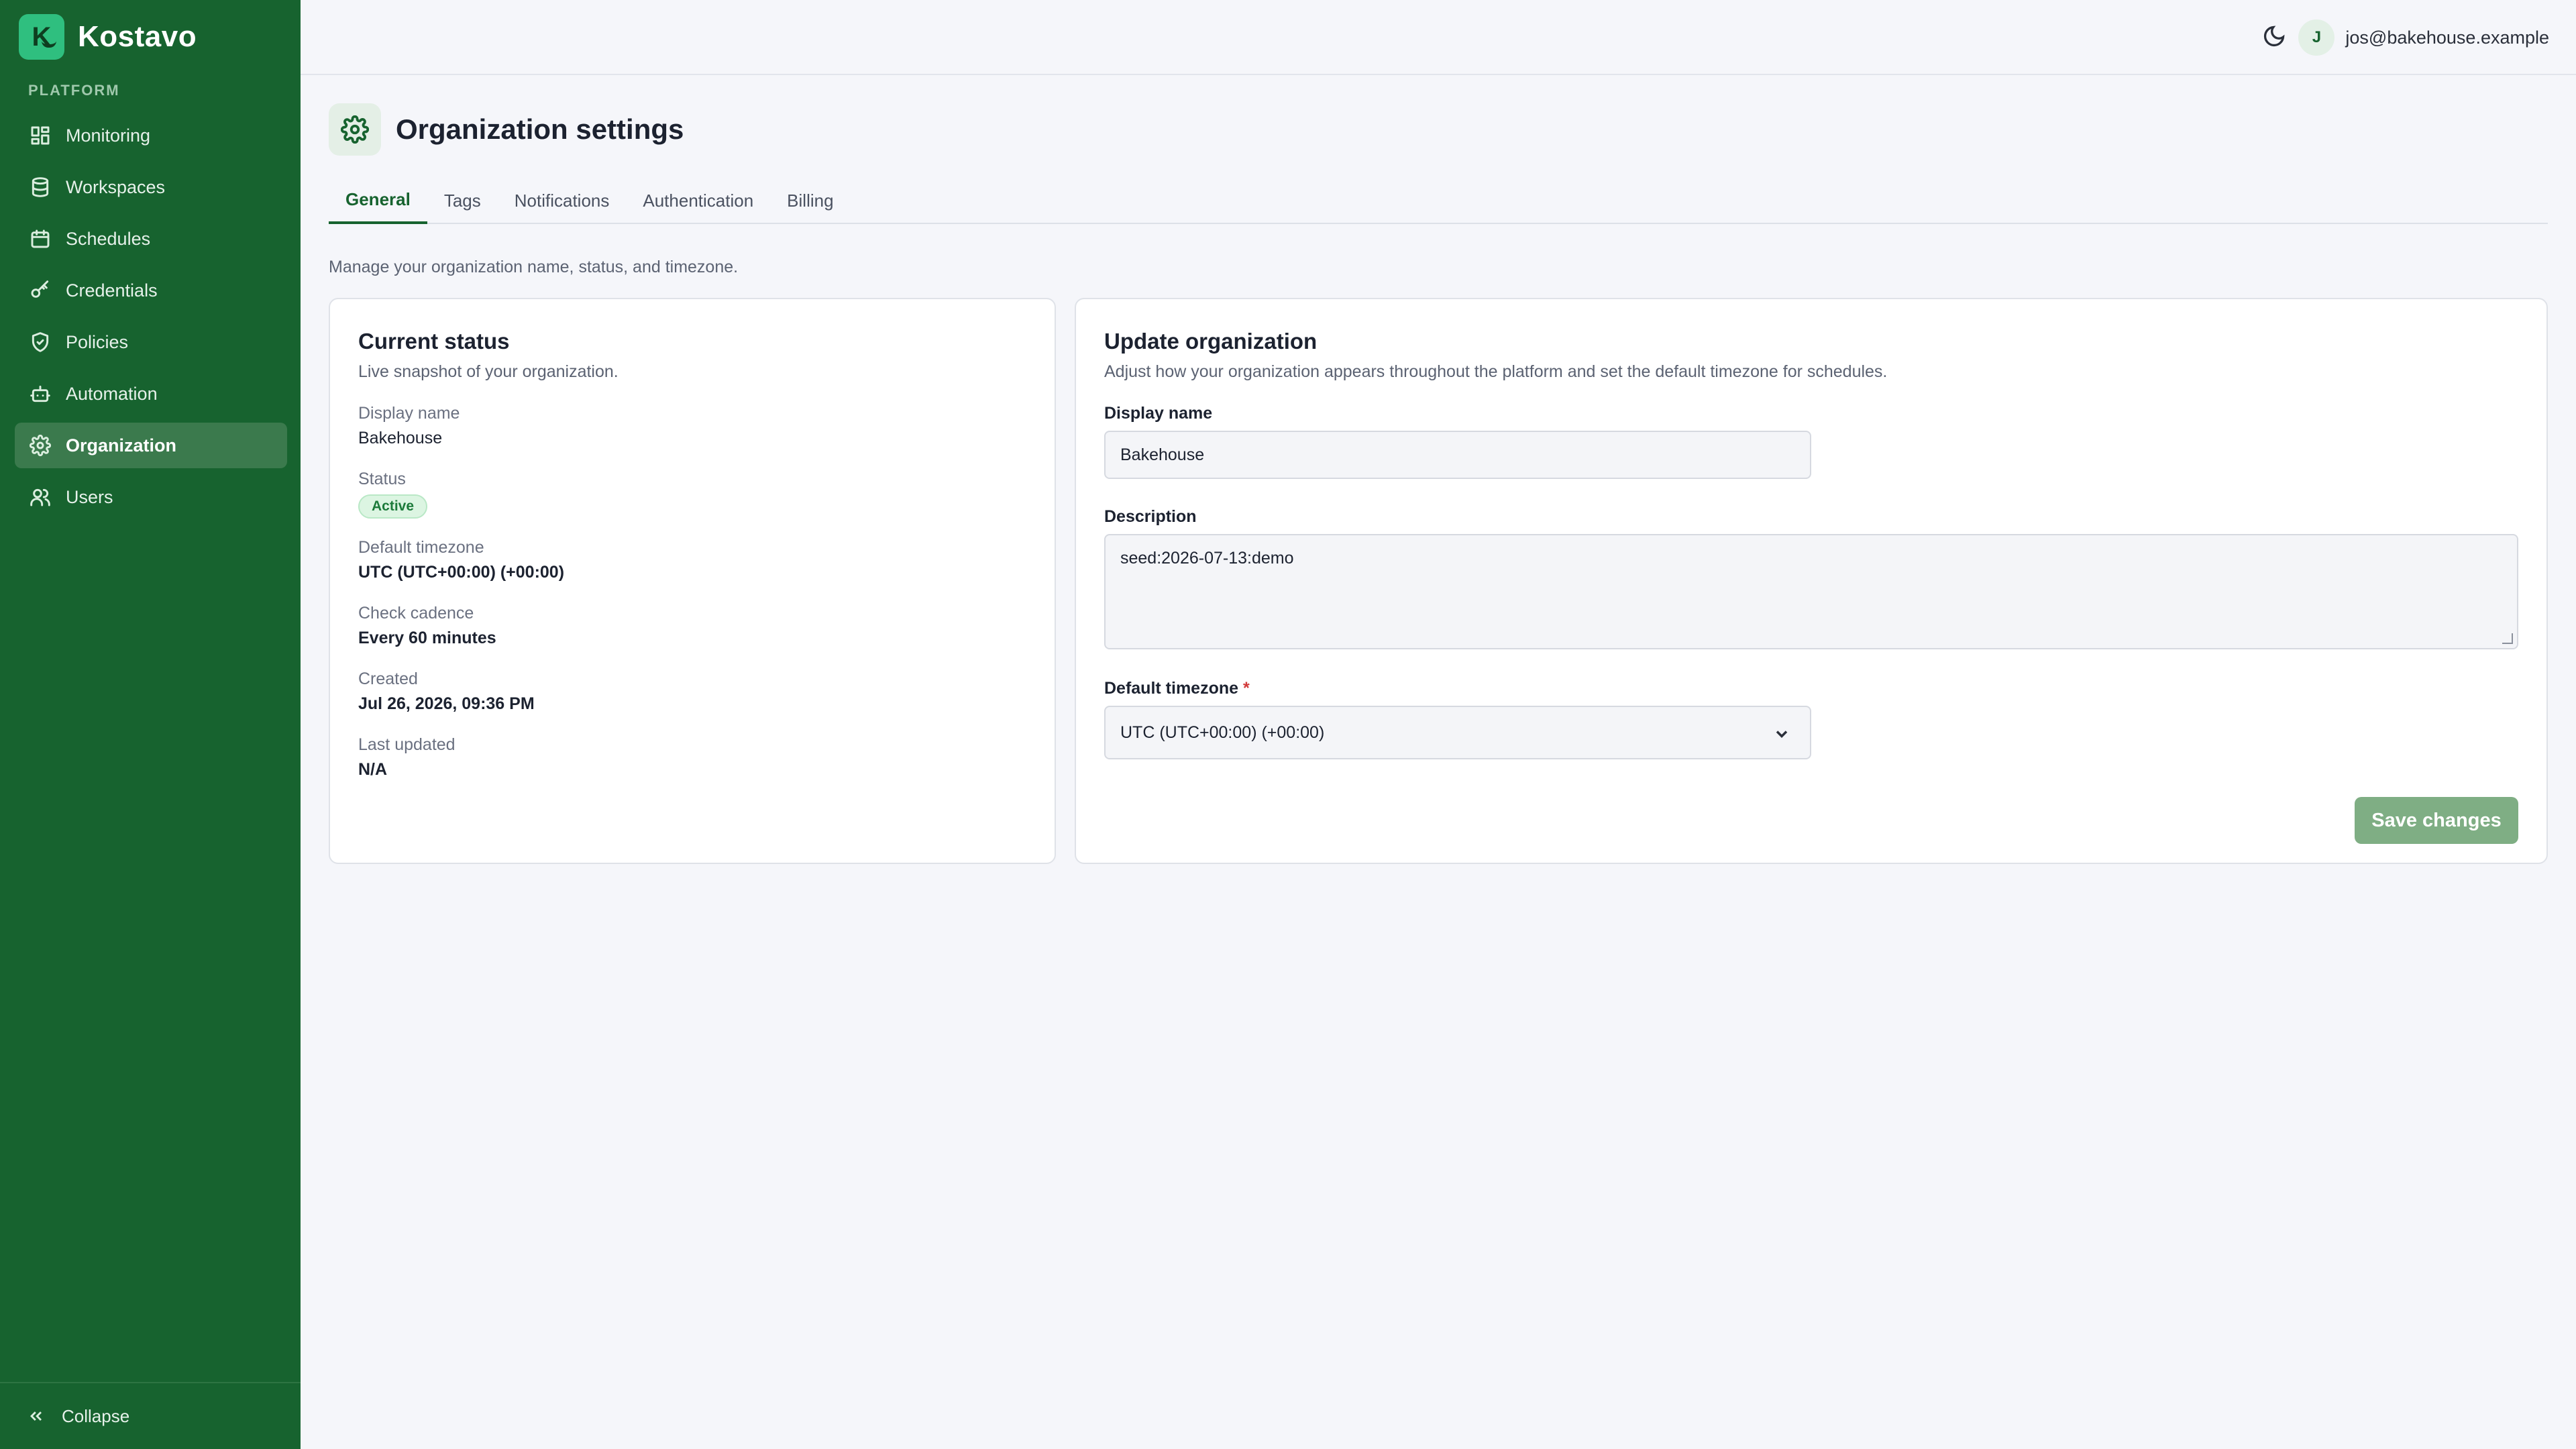  I want to click on sidebar-item-policies: Policies, so click(151, 342).